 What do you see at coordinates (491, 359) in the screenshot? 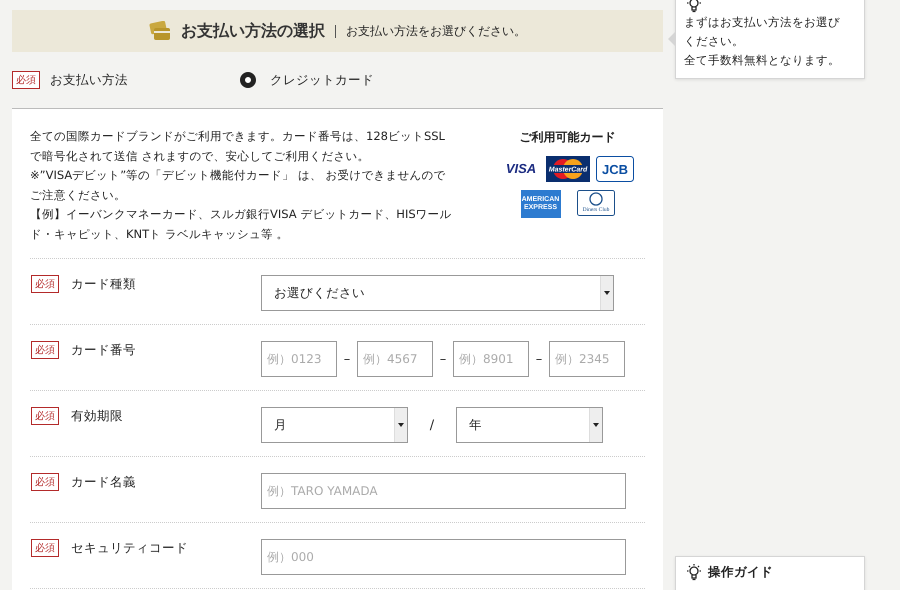
I see `card-number-field: 例）8901` at bounding box center [491, 359].